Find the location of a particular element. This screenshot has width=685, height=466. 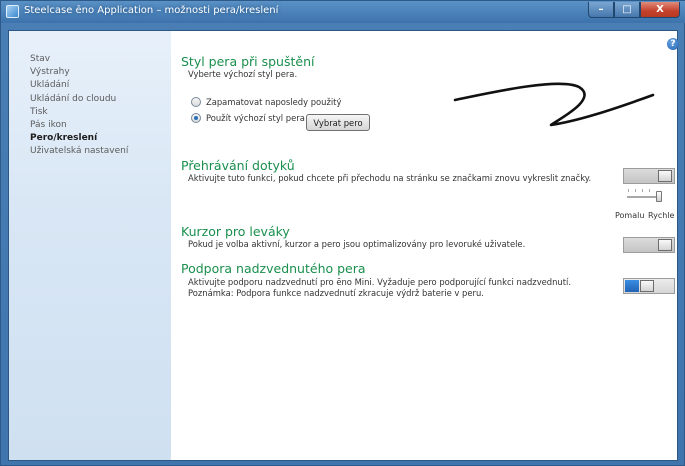

speed-slider-ticks is located at coordinates (639, 190).